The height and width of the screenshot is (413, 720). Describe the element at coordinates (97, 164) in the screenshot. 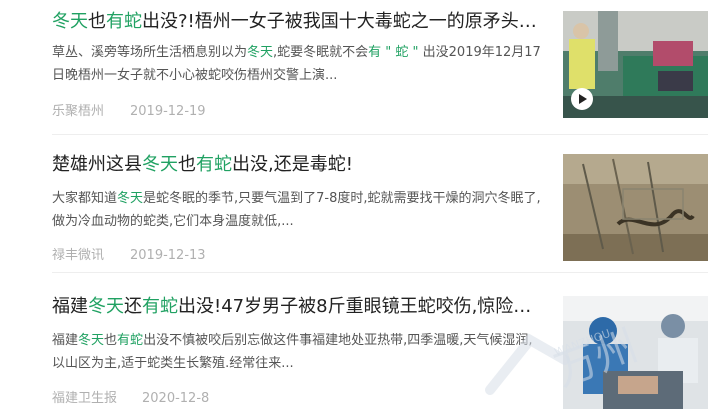

I see `text-segment: 楚雄州这县` at that location.